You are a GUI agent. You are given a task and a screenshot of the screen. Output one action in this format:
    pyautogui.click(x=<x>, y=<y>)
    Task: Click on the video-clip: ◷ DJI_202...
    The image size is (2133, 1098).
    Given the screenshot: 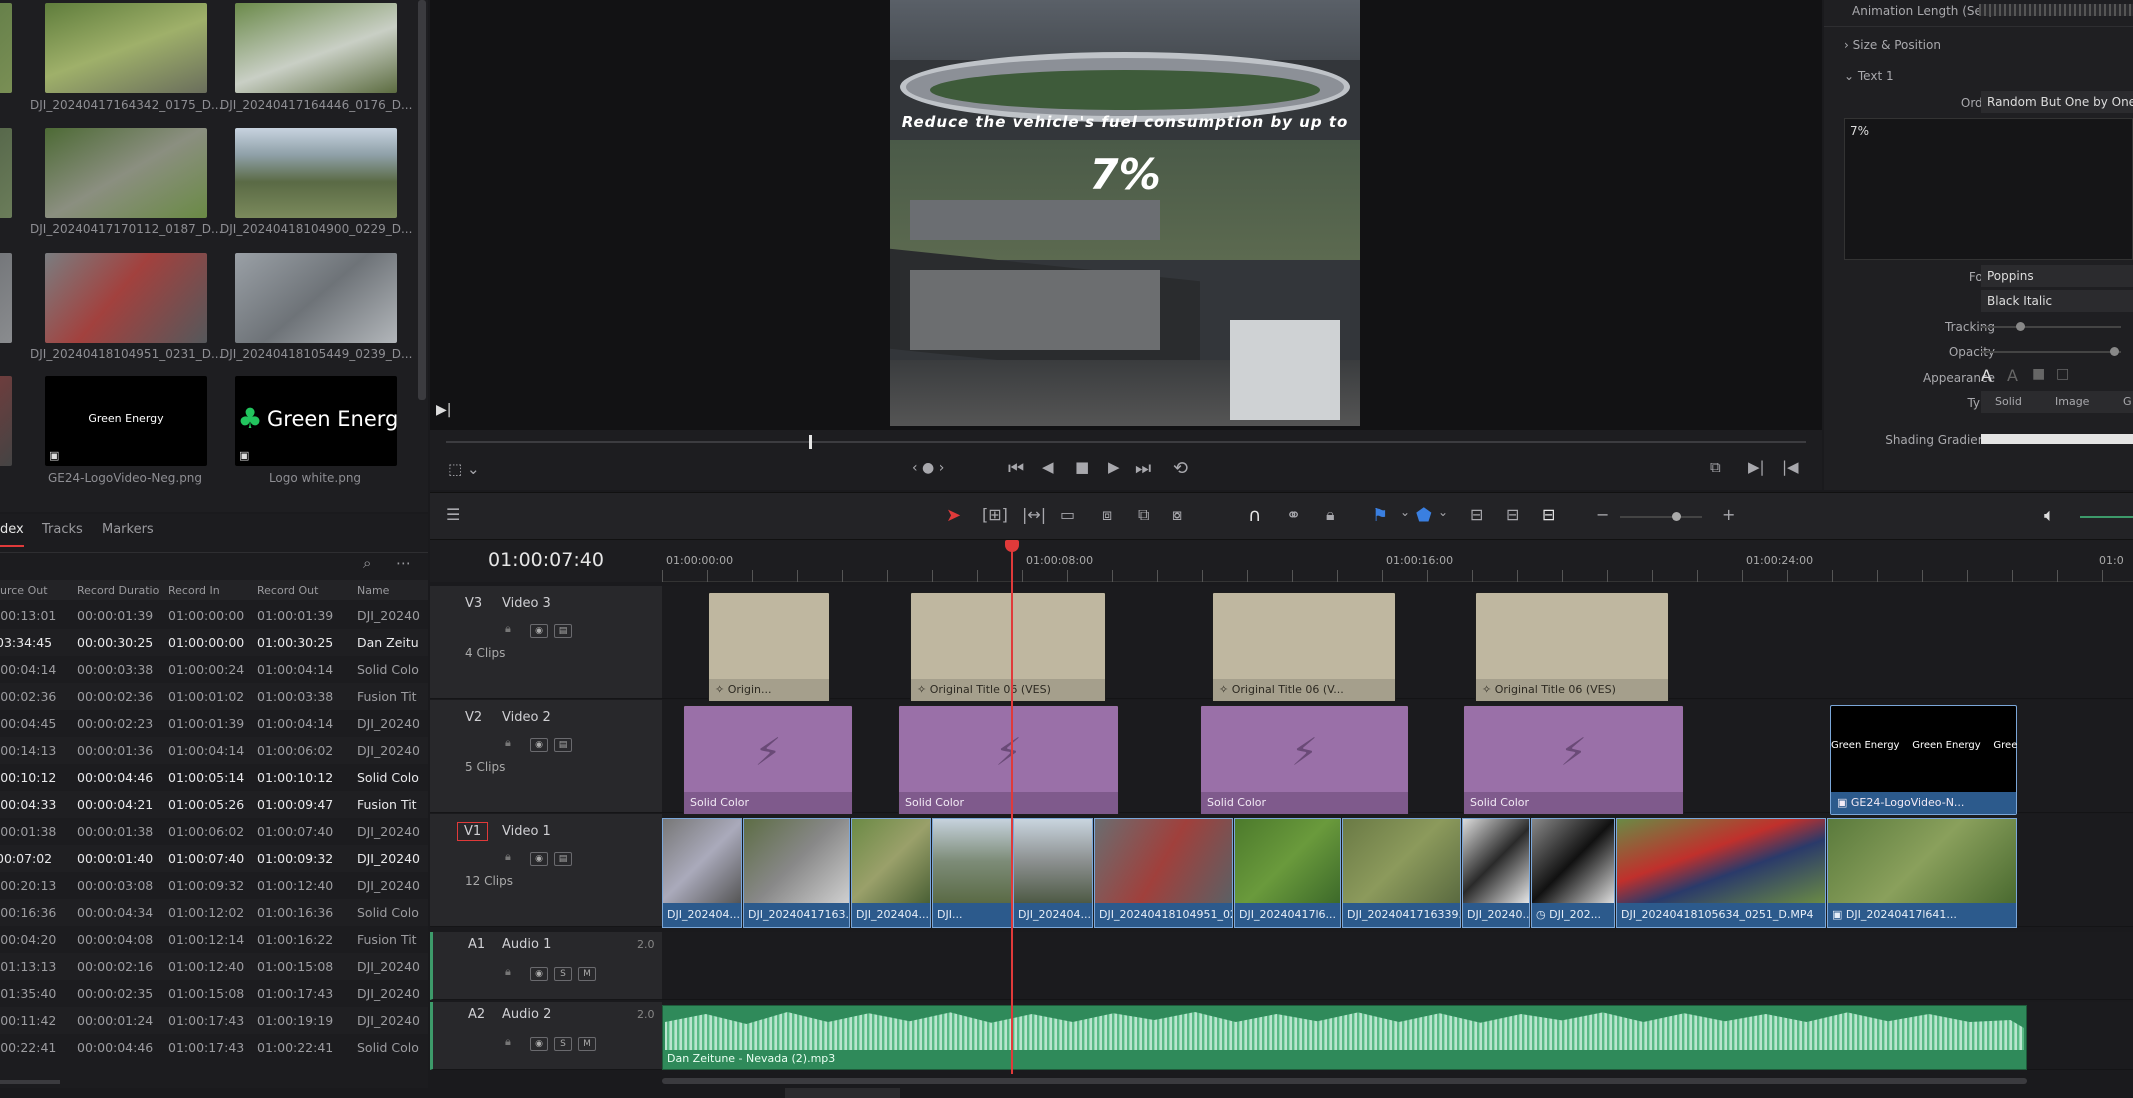 What is the action you would take?
    pyautogui.click(x=1573, y=873)
    